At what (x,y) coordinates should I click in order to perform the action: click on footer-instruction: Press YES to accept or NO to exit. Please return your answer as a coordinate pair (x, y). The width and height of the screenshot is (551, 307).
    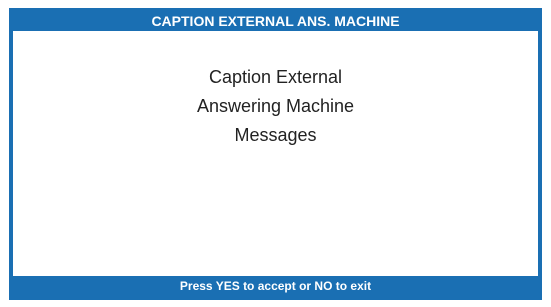
    Looking at the image, I should click on (275, 286).